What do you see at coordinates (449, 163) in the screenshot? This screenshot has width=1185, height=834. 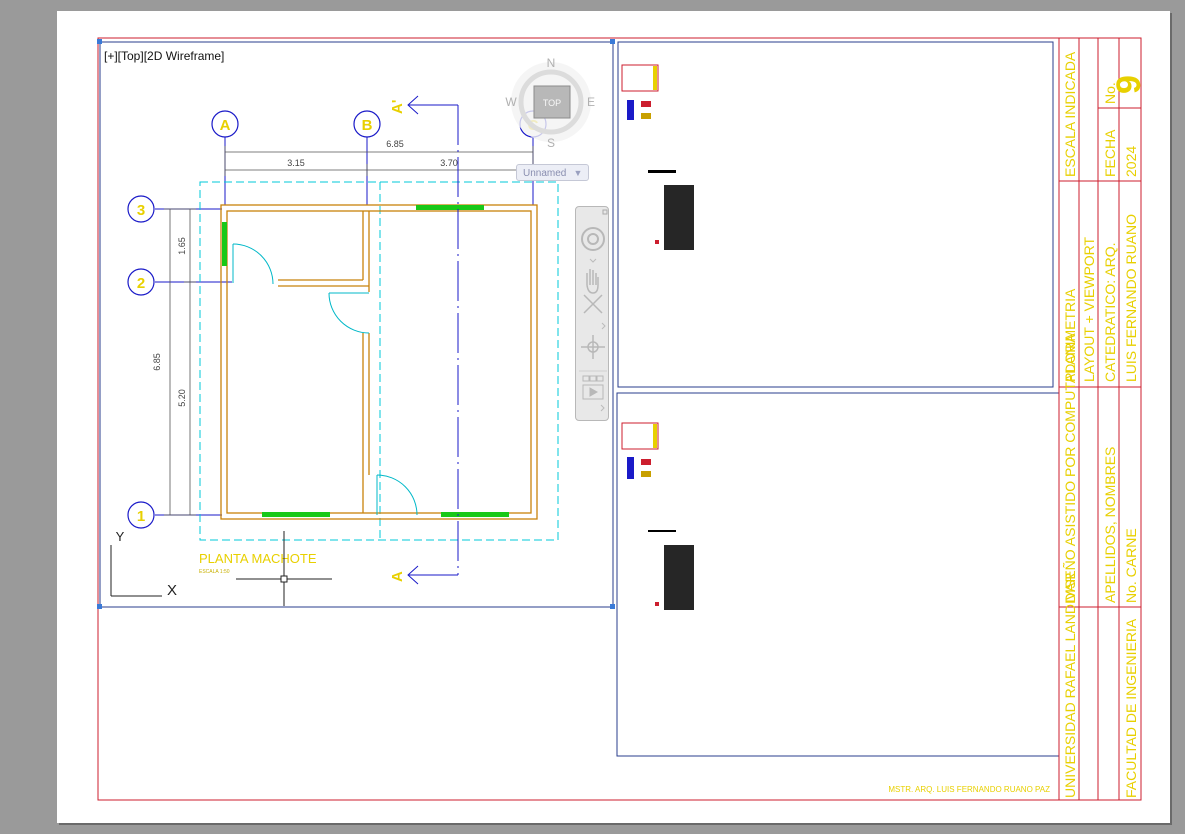 I see `dim-right-h: 3.70` at bounding box center [449, 163].